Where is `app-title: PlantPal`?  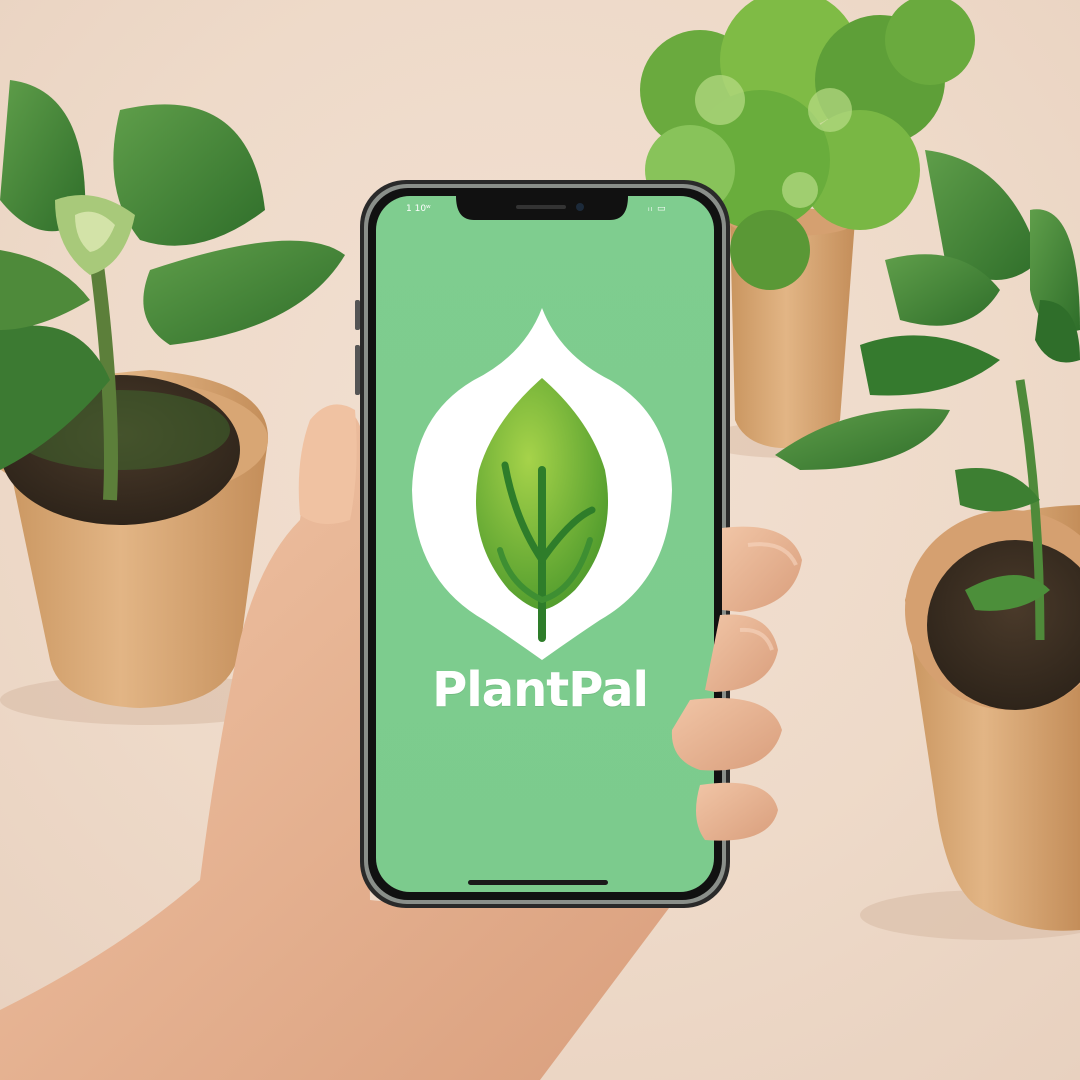 app-title: PlantPal is located at coordinates (540, 690).